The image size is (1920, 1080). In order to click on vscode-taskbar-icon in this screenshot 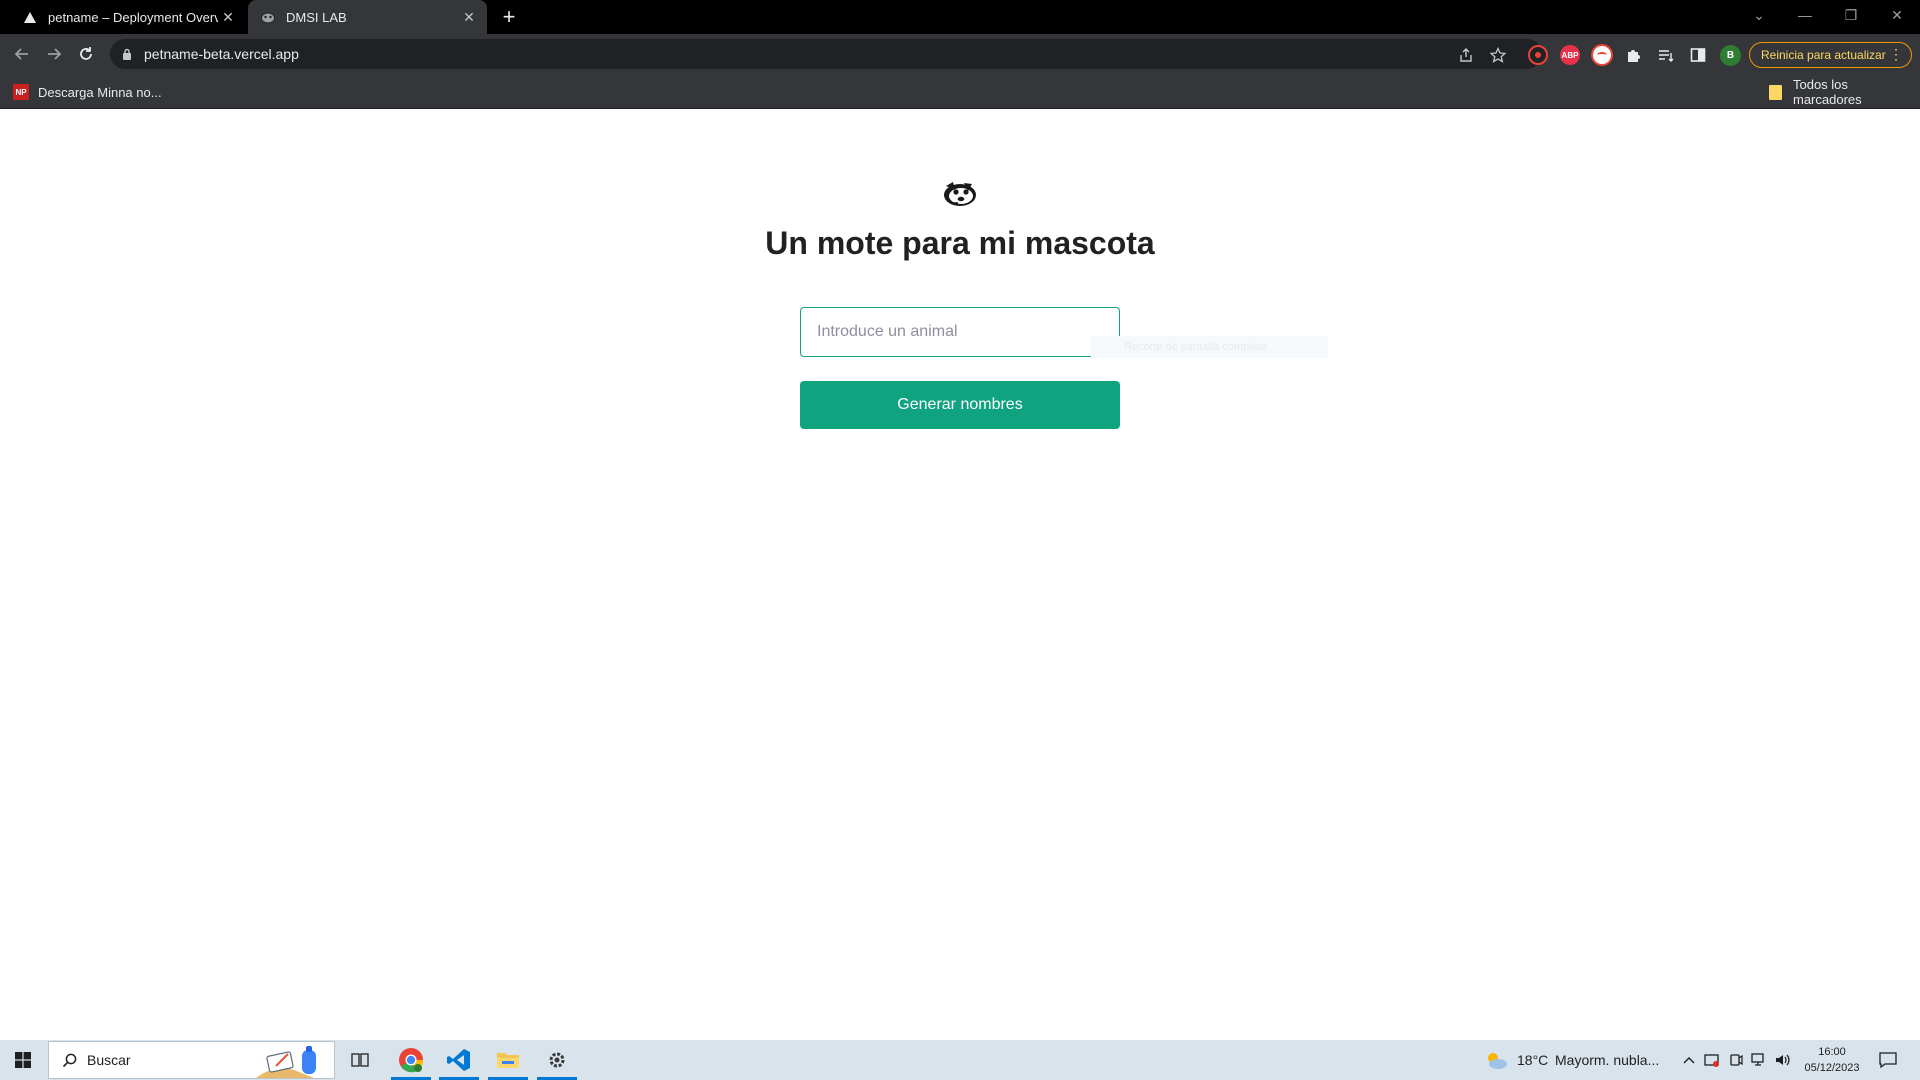, I will do `click(459, 1060)`.